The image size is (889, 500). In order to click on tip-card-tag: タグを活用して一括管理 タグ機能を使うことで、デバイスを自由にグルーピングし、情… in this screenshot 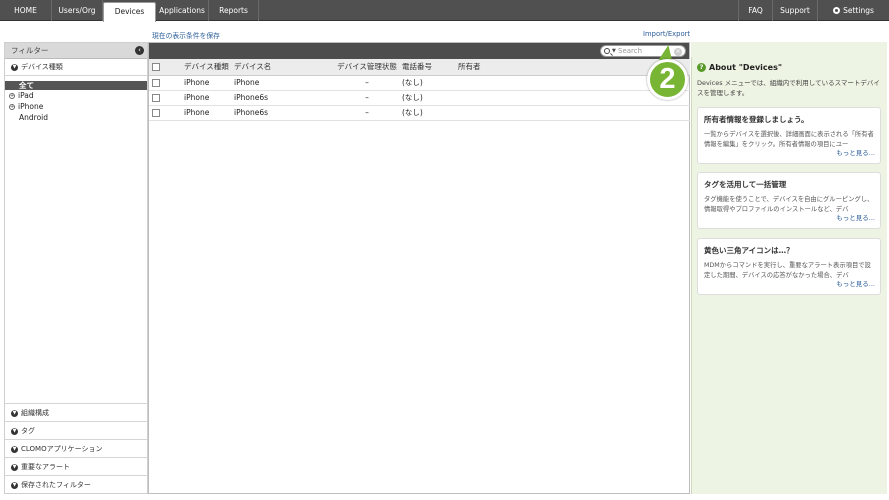, I will do `click(789, 200)`.